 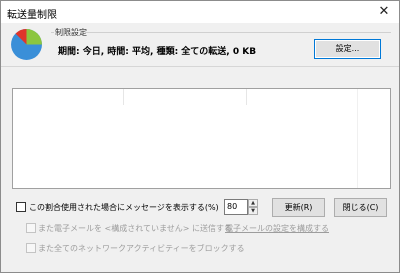 What do you see at coordinates (31, 228) in the screenshot?
I see `email-checkbox` at bounding box center [31, 228].